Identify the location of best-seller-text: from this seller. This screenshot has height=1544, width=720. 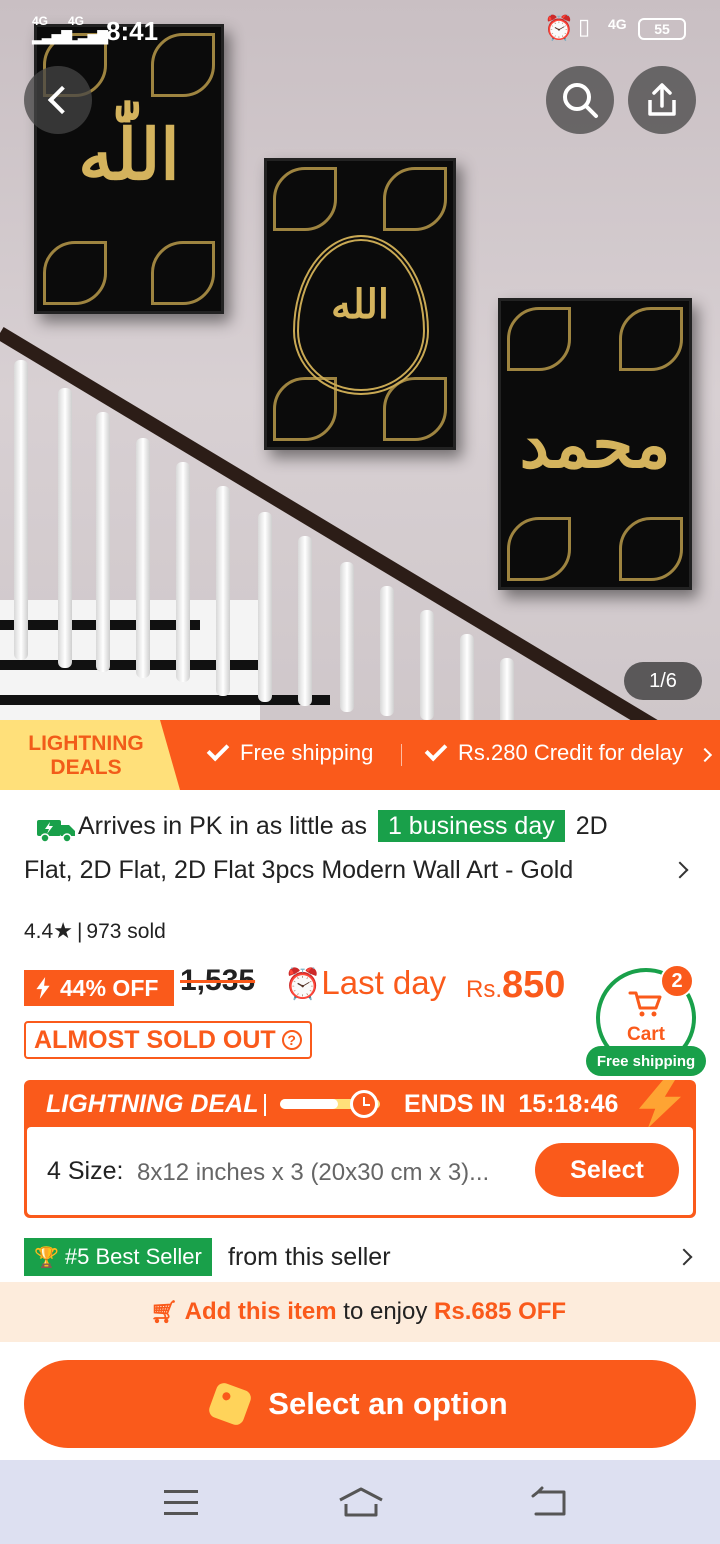
(309, 1257).